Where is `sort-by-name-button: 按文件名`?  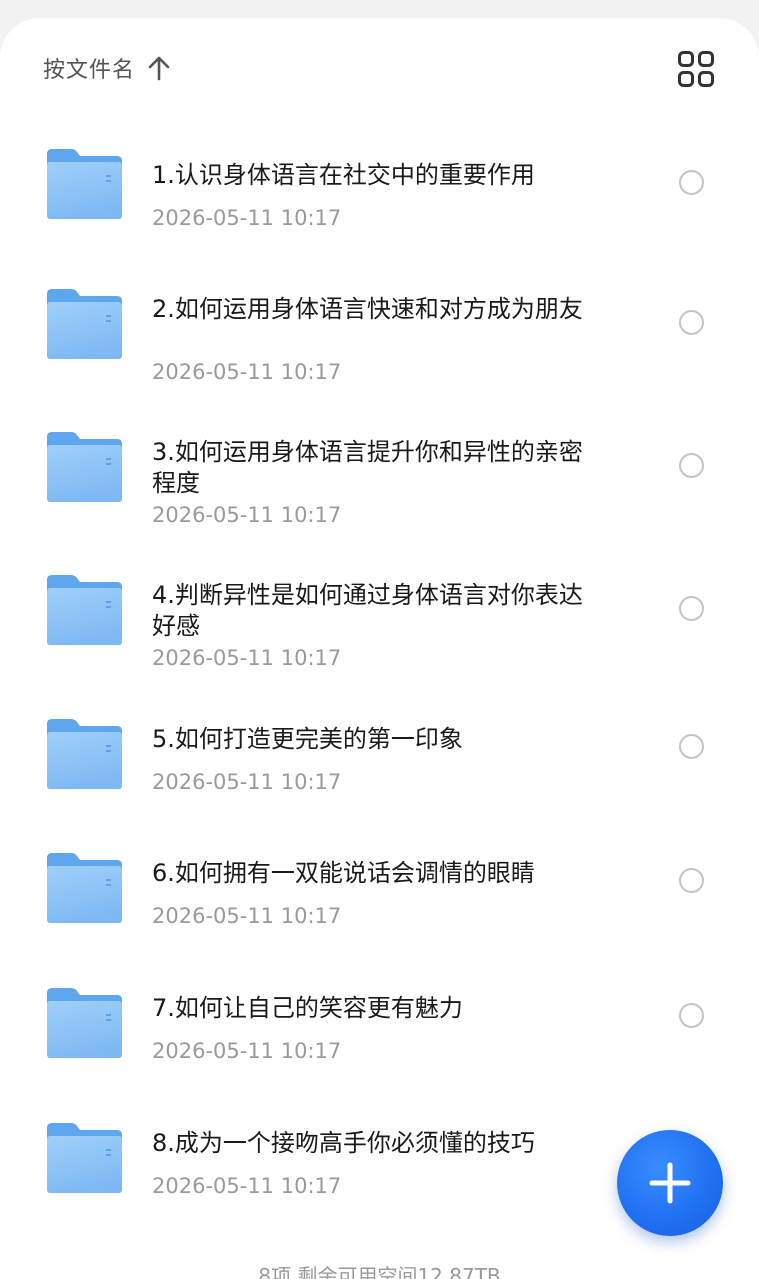 sort-by-name-button: 按文件名 is located at coordinates (107, 68).